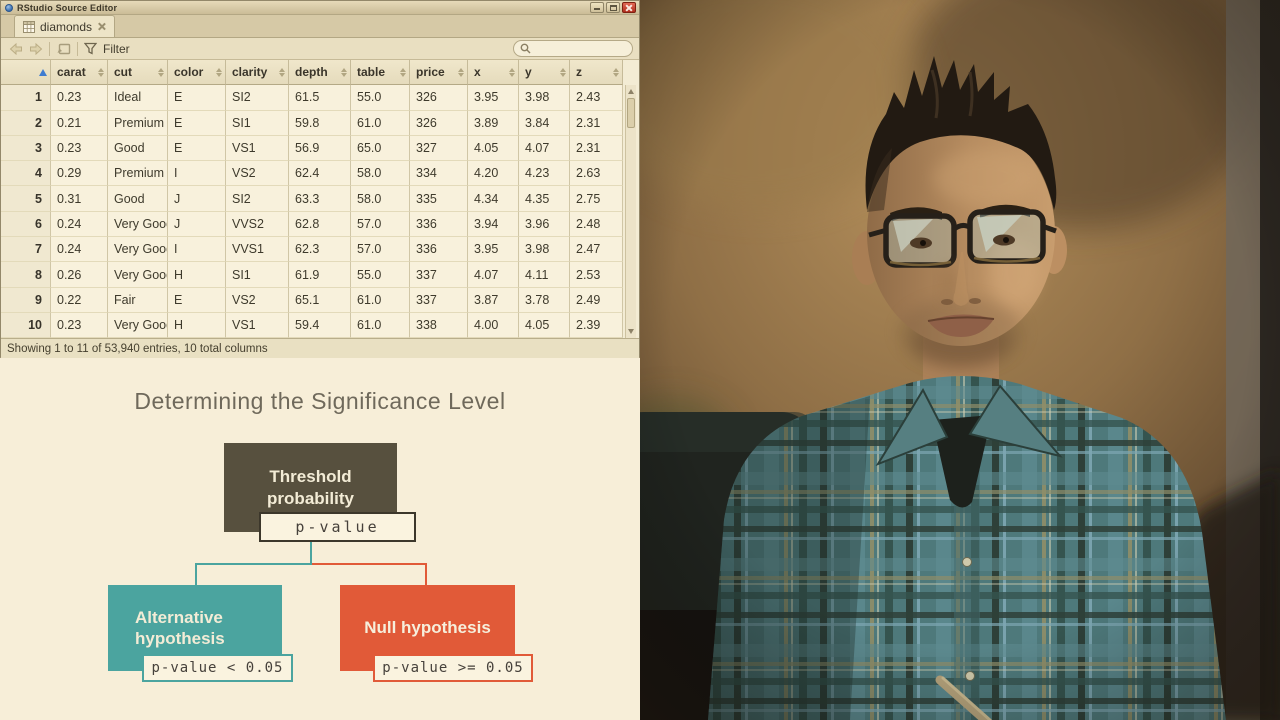 The height and width of the screenshot is (720, 1280). What do you see at coordinates (439, 72) in the screenshot?
I see `column-header-price: price` at bounding box center [439, 72].